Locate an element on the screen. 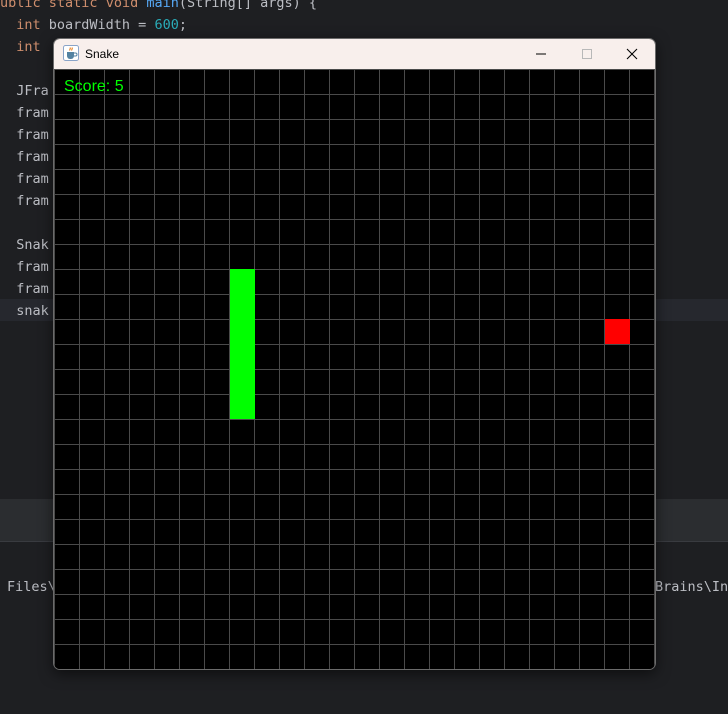 This screenshot has width=728, height=714. code-token: Snak is located at coordinates (24, 245).